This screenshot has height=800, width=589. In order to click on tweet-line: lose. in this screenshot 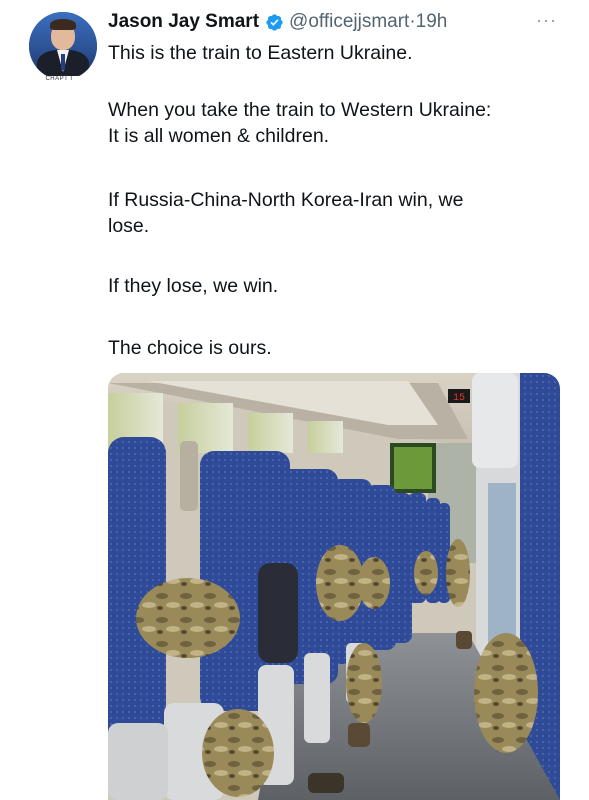, I will do `click(129, 226)`.